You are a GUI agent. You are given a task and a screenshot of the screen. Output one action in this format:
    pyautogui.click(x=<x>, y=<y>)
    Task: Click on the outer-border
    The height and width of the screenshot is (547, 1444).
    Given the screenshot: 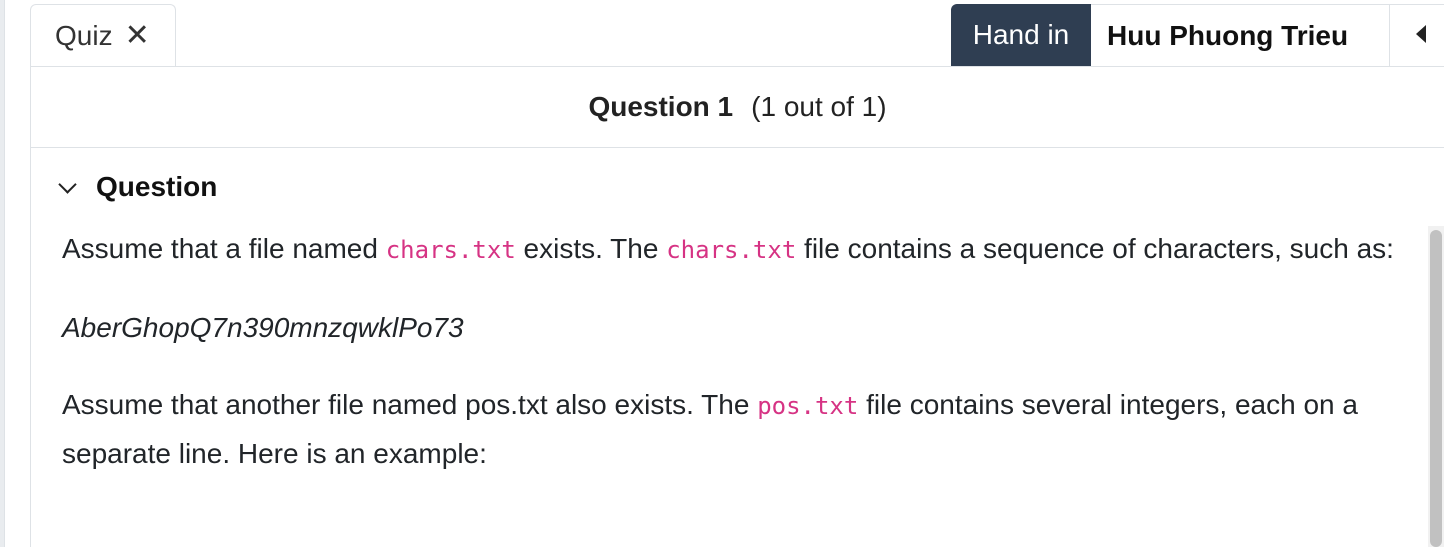 What is the action you would take?
    pyautogui.click(x=2, y=273)
    